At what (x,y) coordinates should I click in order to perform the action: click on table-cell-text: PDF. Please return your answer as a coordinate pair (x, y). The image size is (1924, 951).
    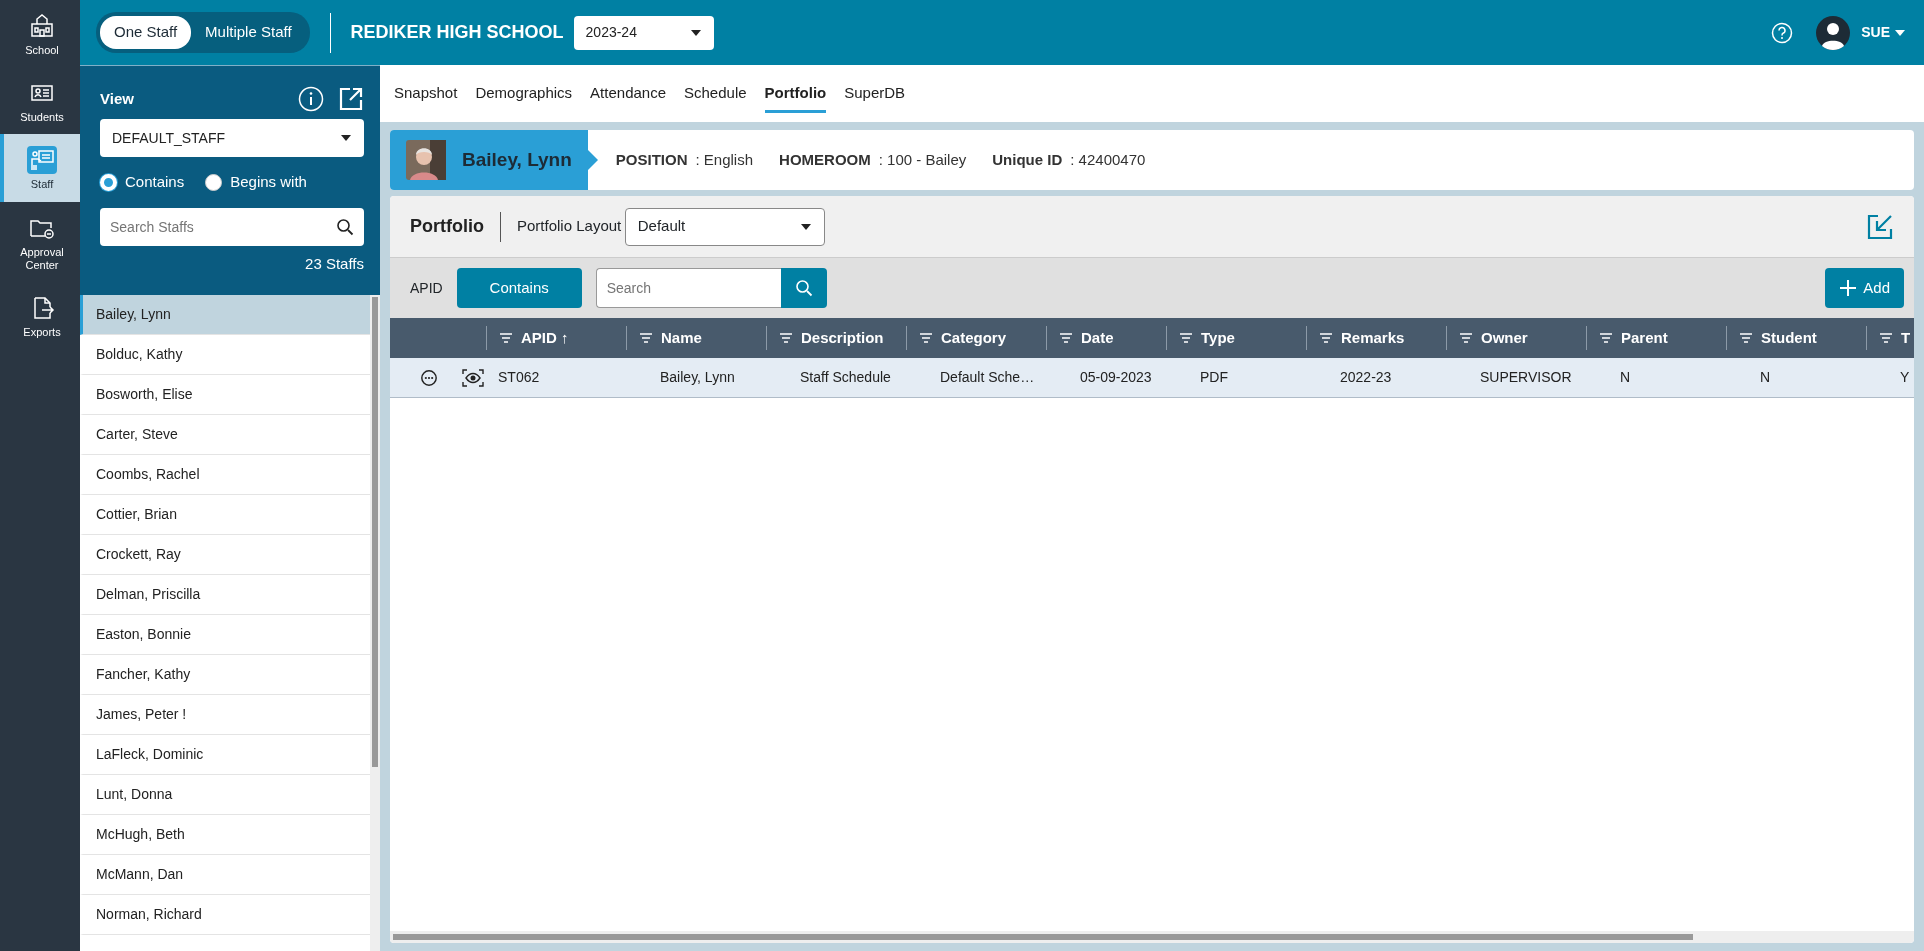
    Looking at the image, I should click on (1214, 377).